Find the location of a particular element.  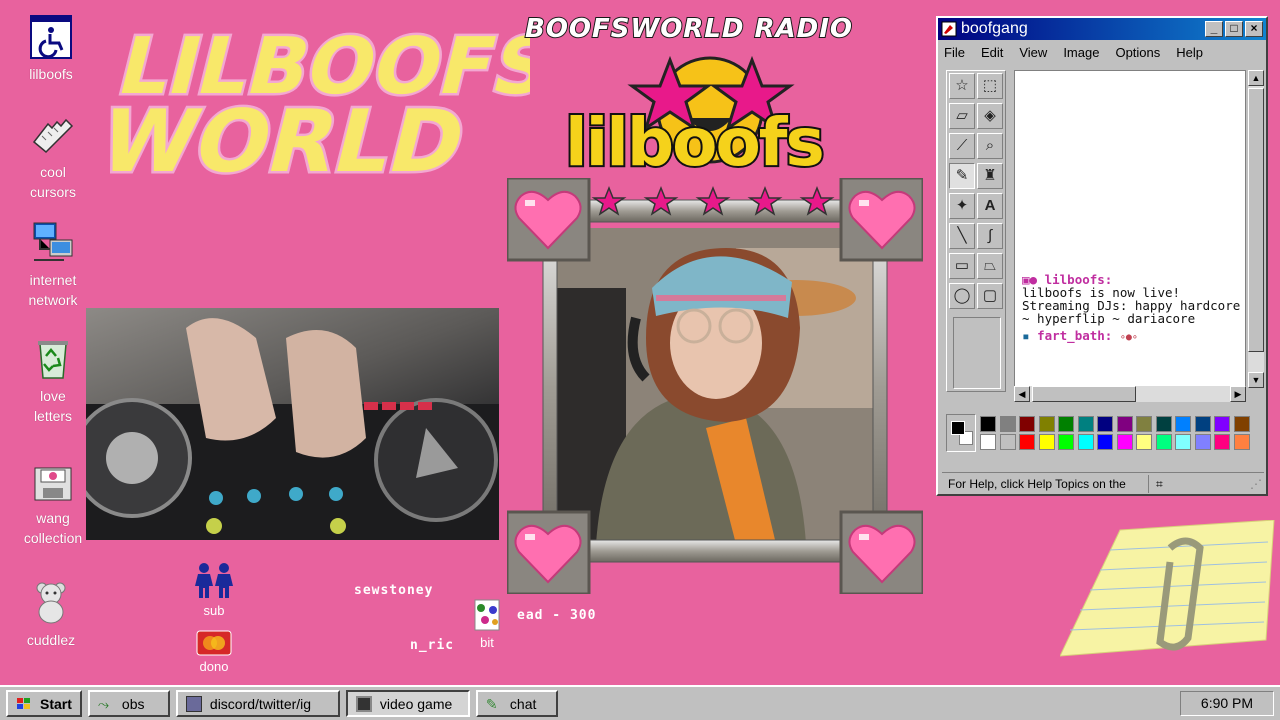

current-colors is located at coordinates (961, 433).